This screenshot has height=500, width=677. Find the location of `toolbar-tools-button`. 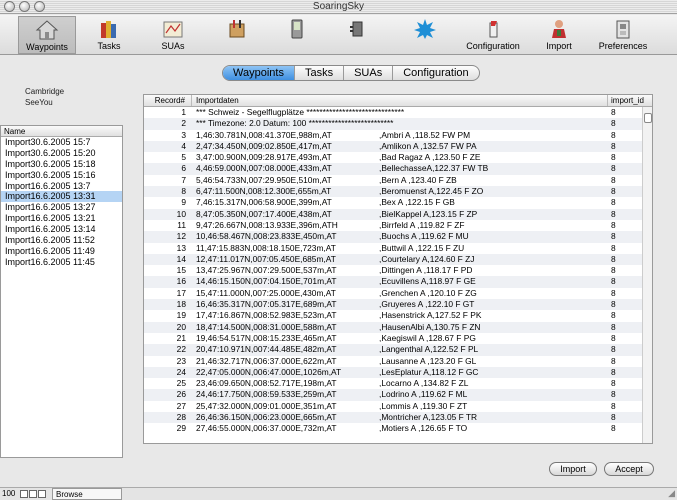

toolbar-tools-button is located at coordinates (237, 35).